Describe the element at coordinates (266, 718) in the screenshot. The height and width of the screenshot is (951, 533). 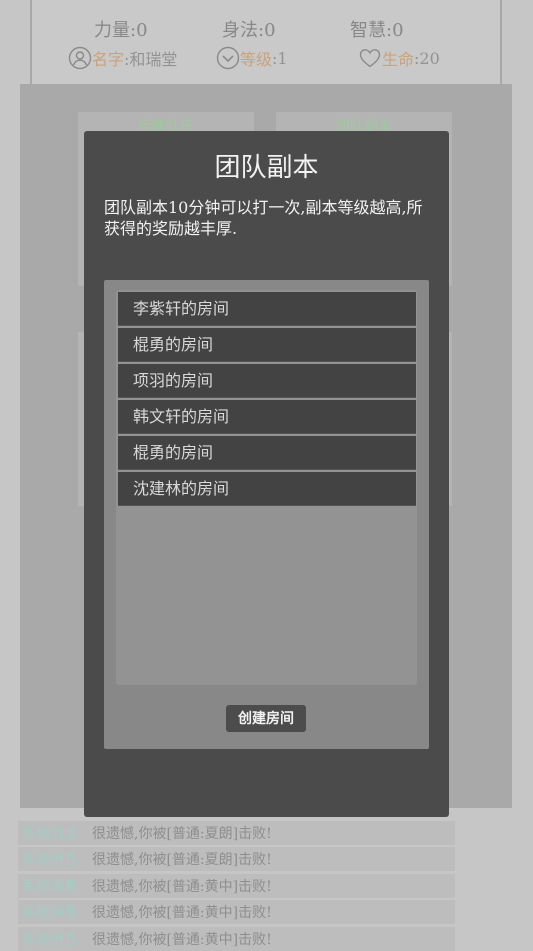
I see `create-room-button: 创建房间` at that location.